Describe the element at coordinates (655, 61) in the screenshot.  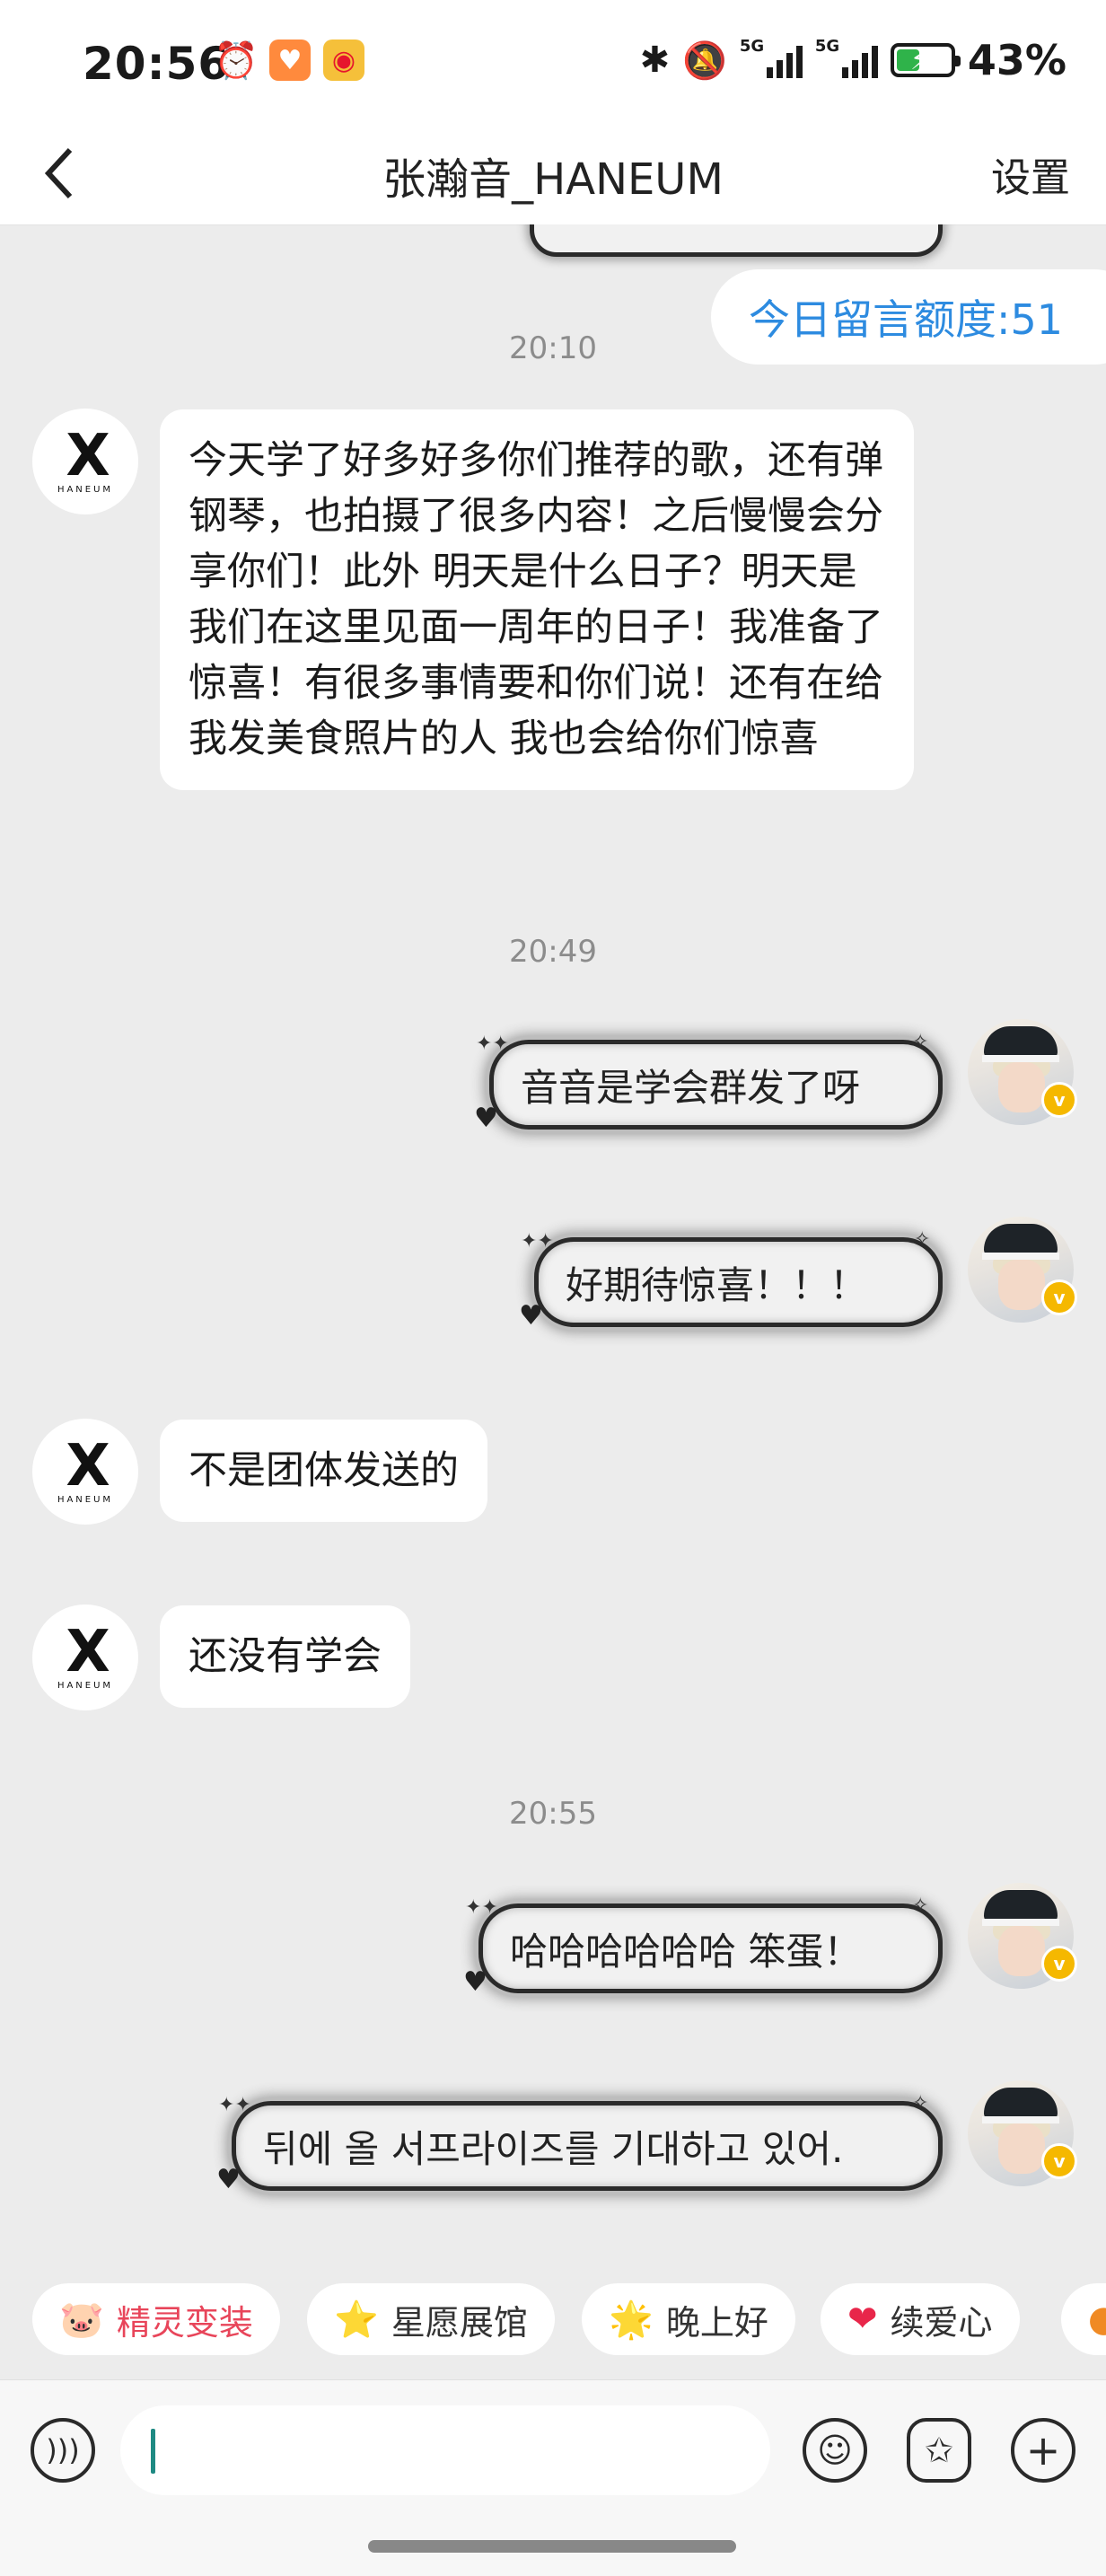
I see `bluetooth-icon: ✱` at that location.